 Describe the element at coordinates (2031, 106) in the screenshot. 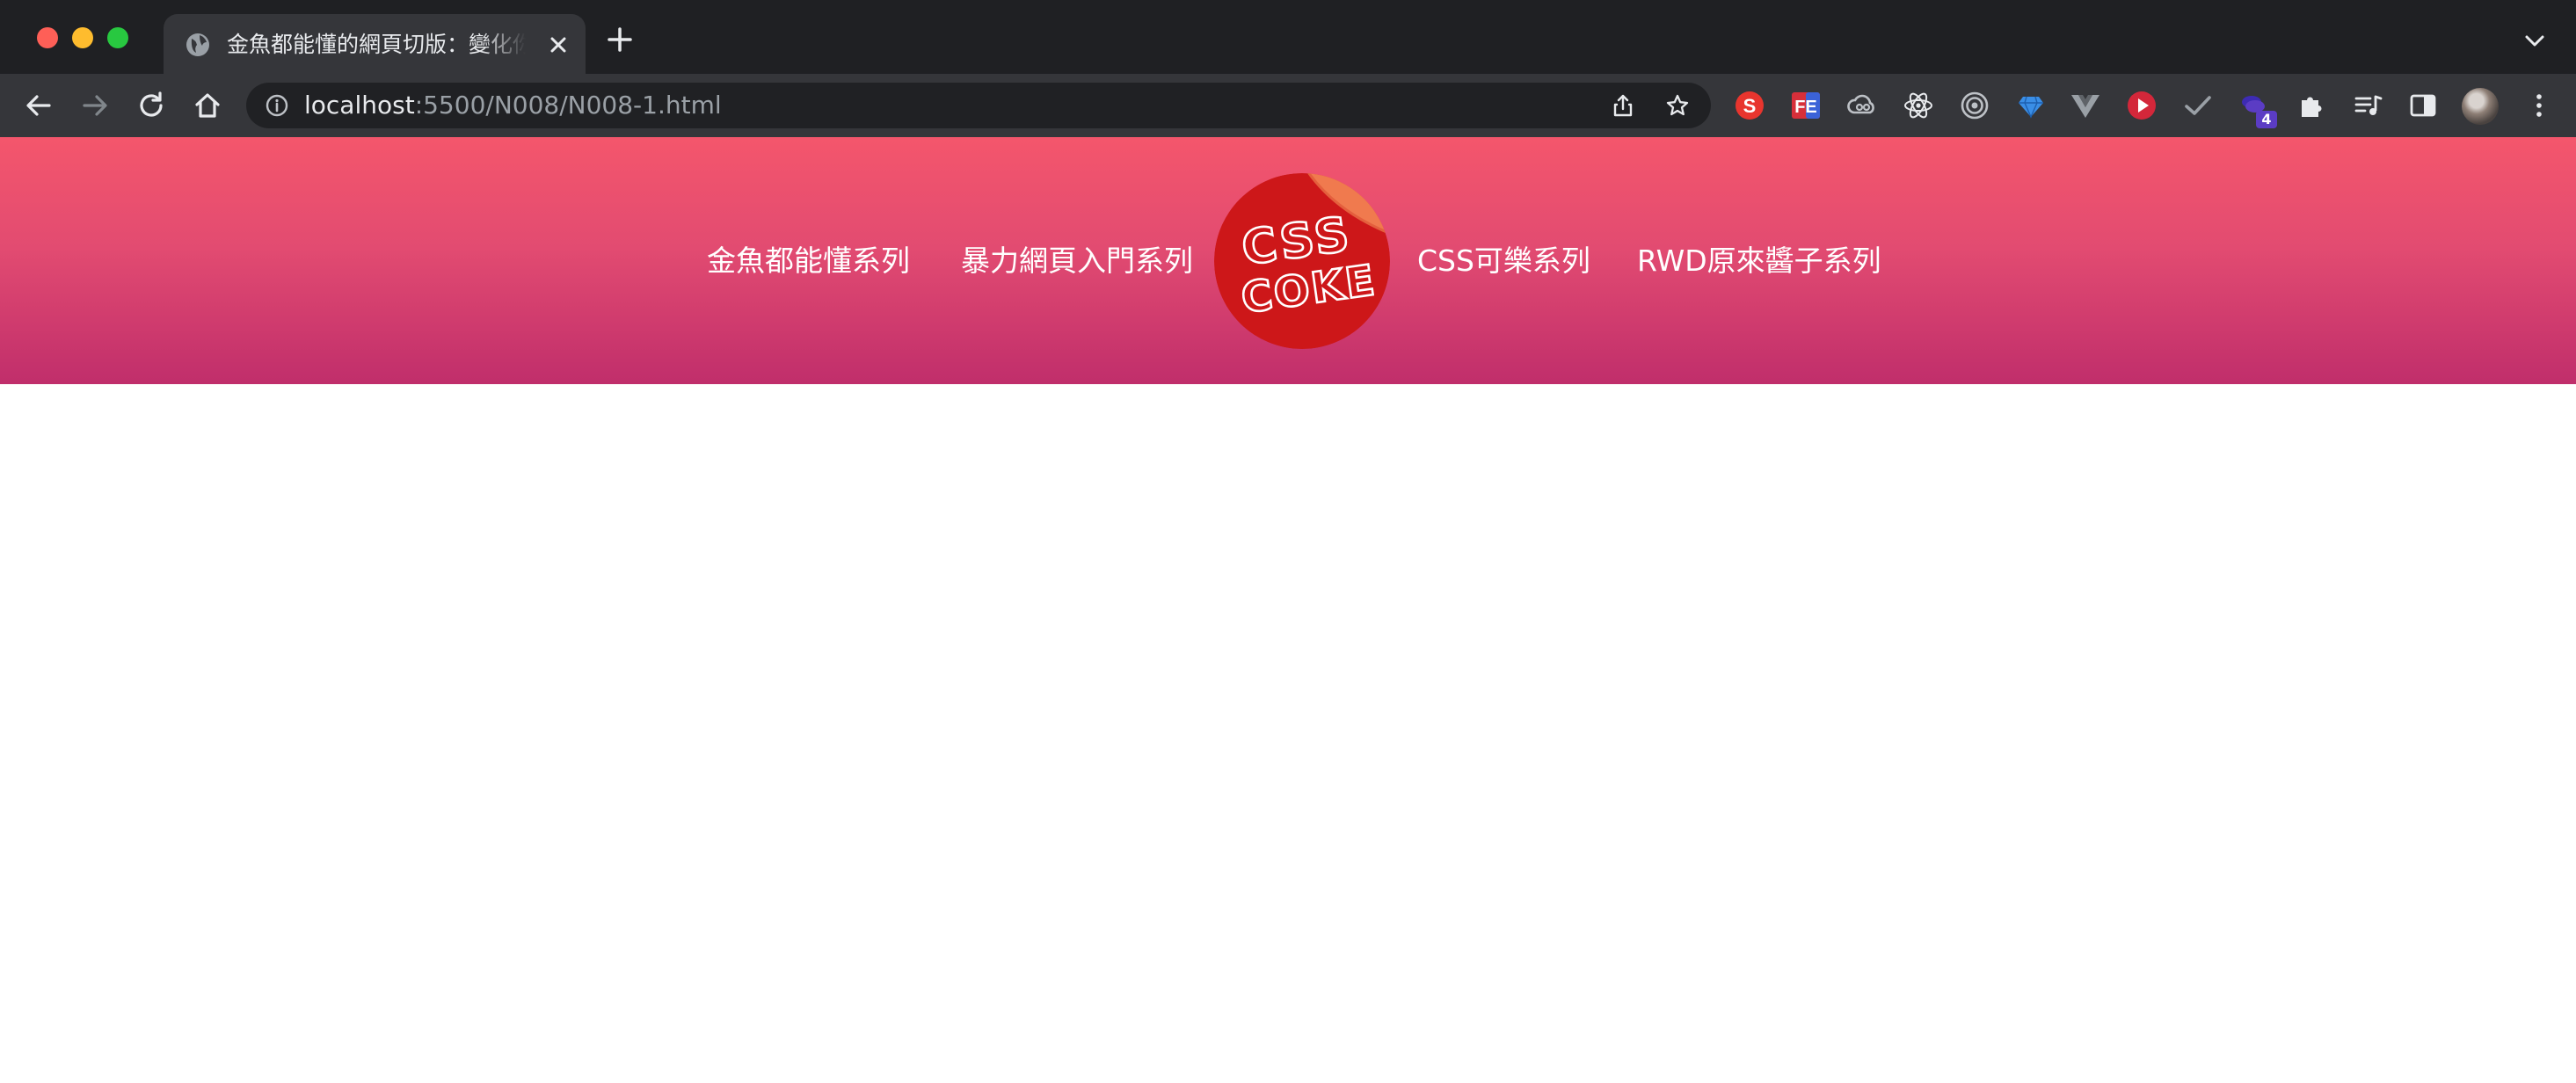

I see `gem-extension-icon` at that location.